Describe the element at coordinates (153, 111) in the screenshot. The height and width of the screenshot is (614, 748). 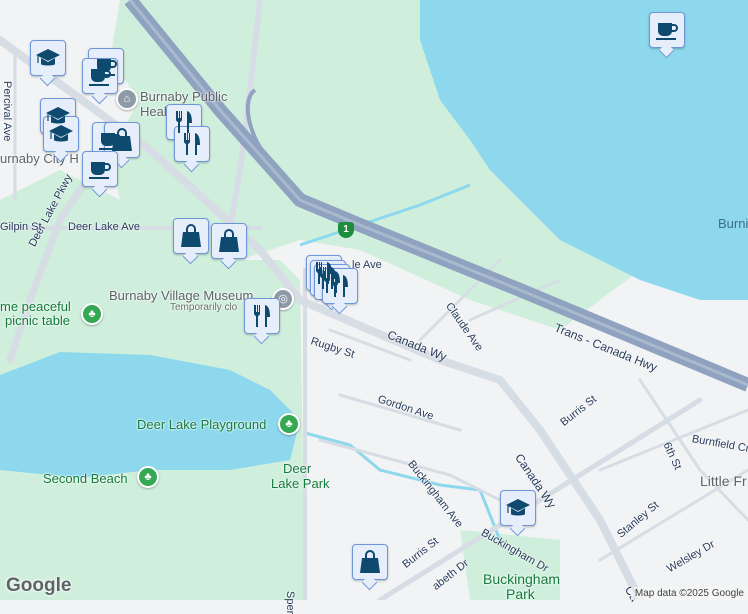
I see `place-label: Heal` at that location.